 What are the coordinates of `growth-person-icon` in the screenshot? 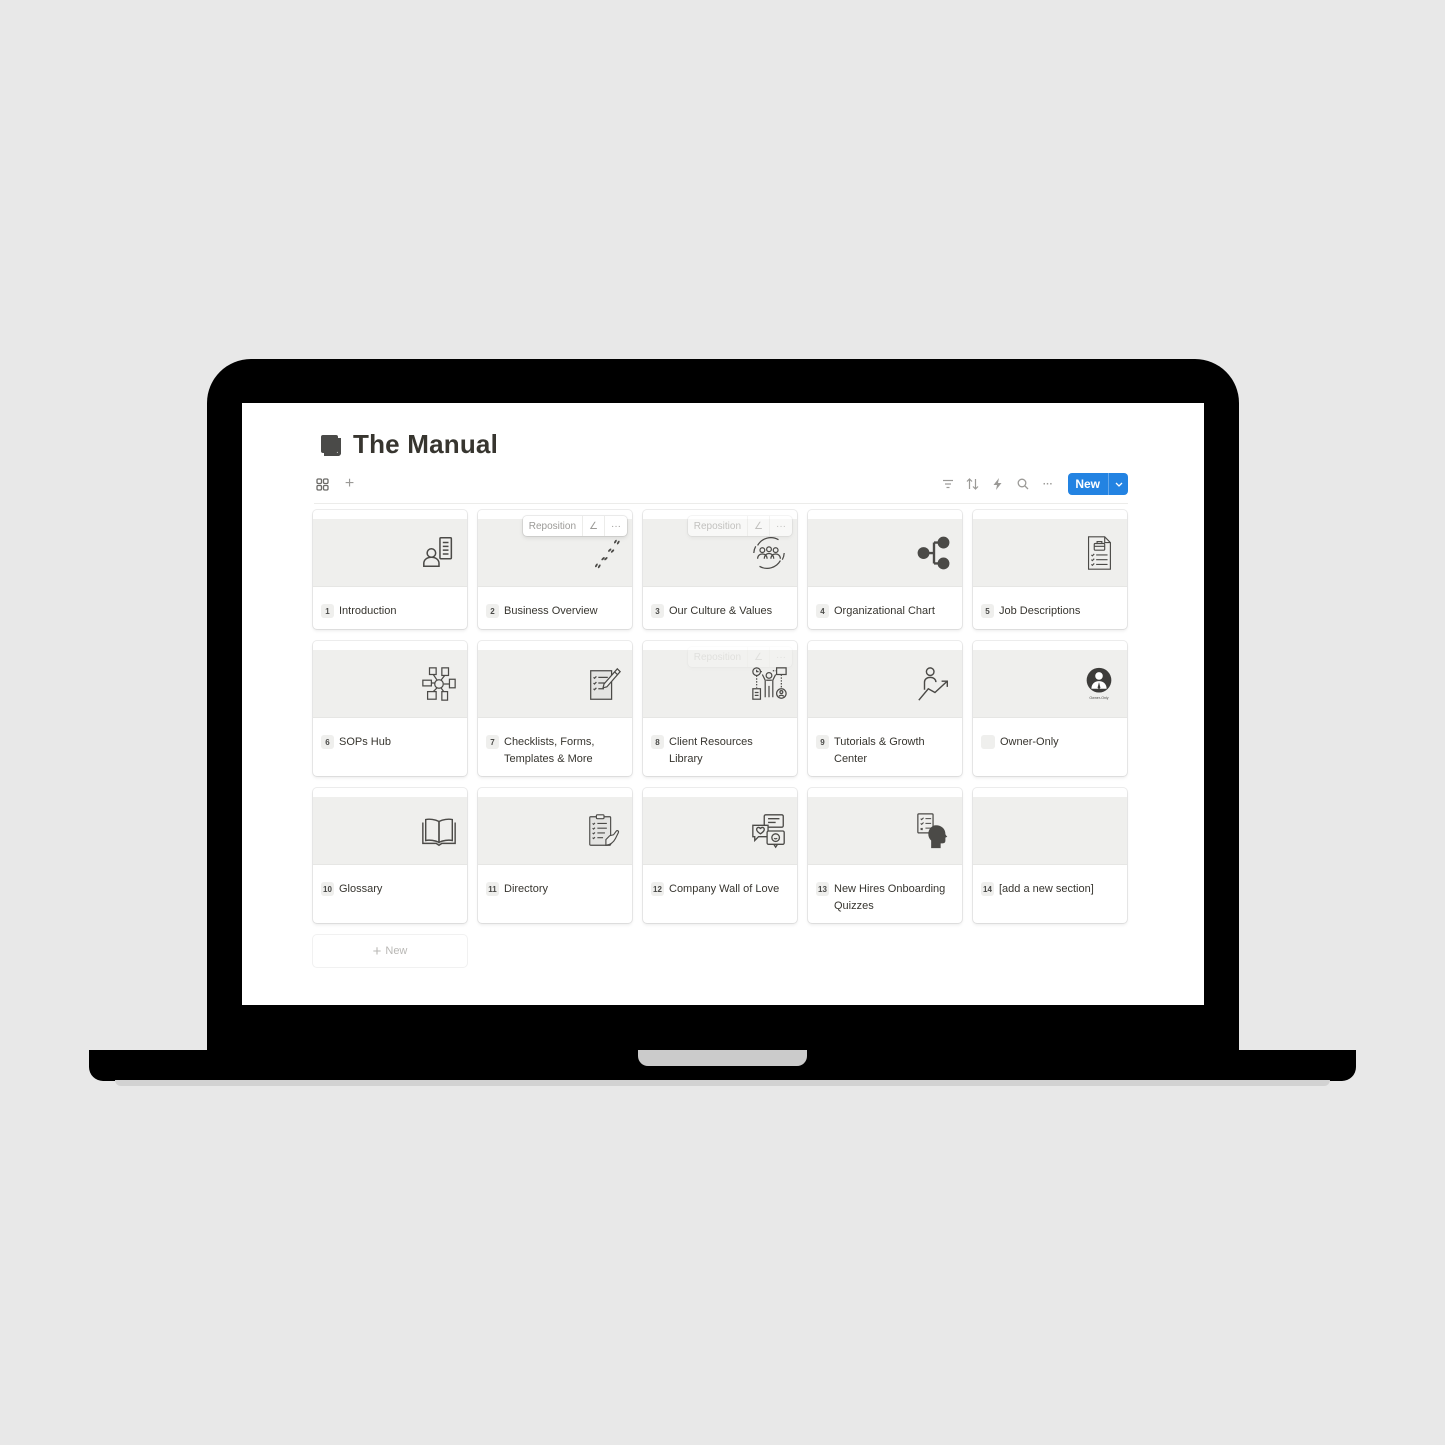 It's located at (934, 684).